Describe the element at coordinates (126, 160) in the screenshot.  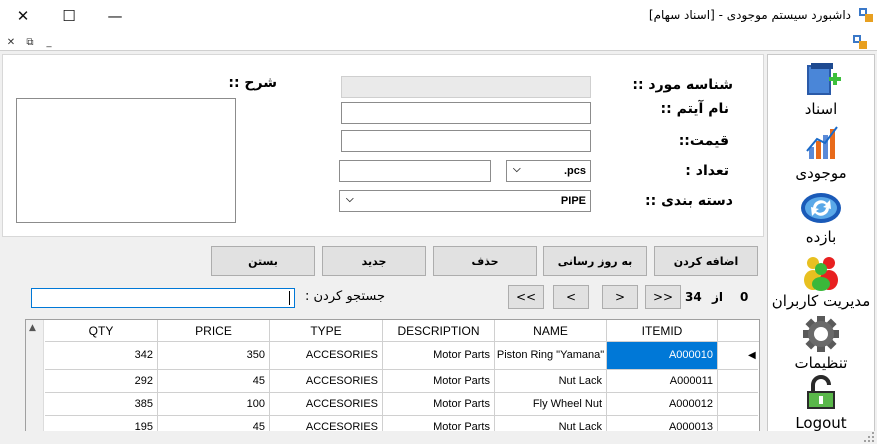
I see `description-textarea` at that location.